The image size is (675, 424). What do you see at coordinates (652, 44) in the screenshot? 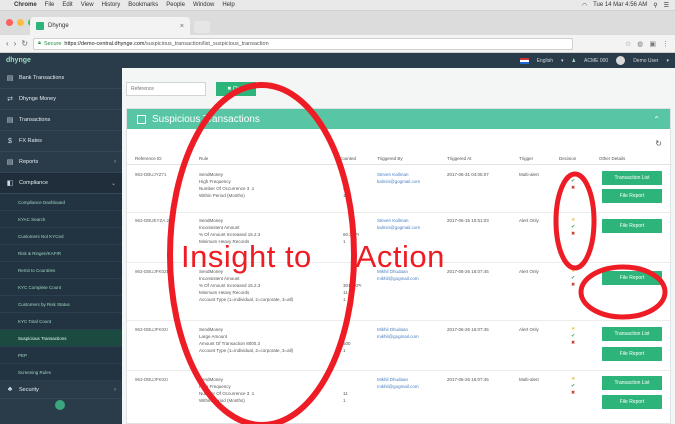
I see `bookmark-icon: ▣` at bounding box center [652, 44].